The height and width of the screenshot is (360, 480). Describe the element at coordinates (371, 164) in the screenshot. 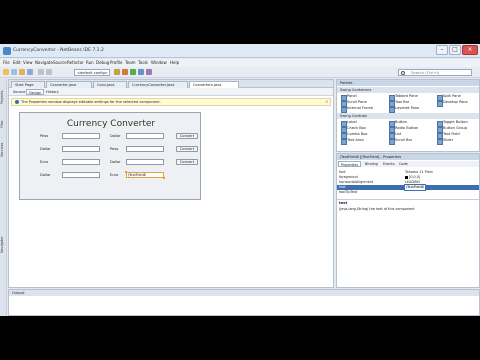

I see `tab-binding: Binding` at that location.